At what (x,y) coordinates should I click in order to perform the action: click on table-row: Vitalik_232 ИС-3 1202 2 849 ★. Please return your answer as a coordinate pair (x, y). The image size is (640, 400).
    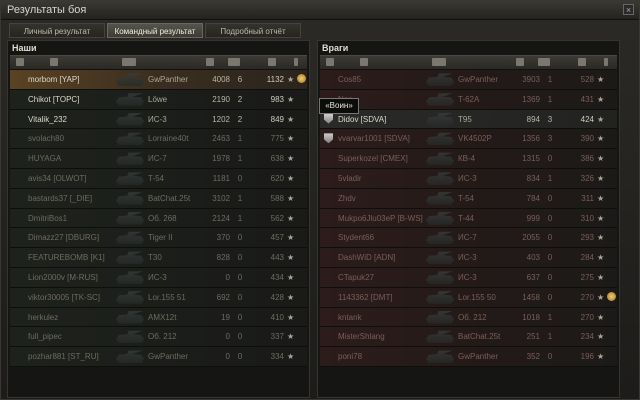
    Looking at the image, I should click on (158, 119).